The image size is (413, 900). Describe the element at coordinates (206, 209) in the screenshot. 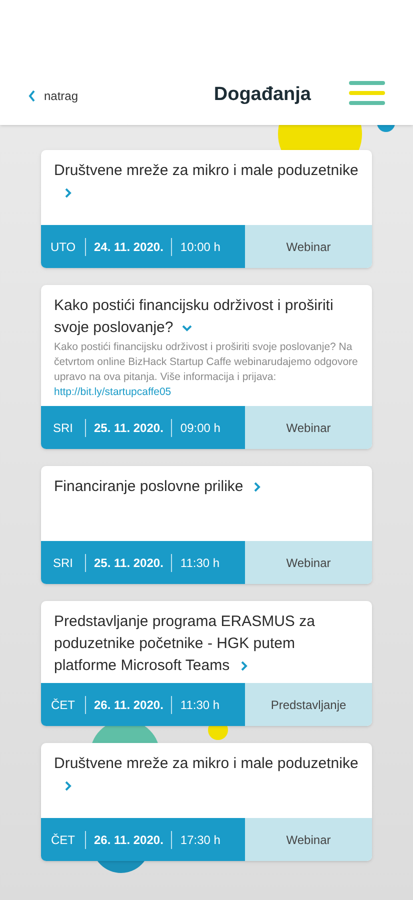

I see `event-card: Društvene mreže za mikro i male poduzetnike UTO 24. 11. 2020. 10:00 h Webinar` at that location.